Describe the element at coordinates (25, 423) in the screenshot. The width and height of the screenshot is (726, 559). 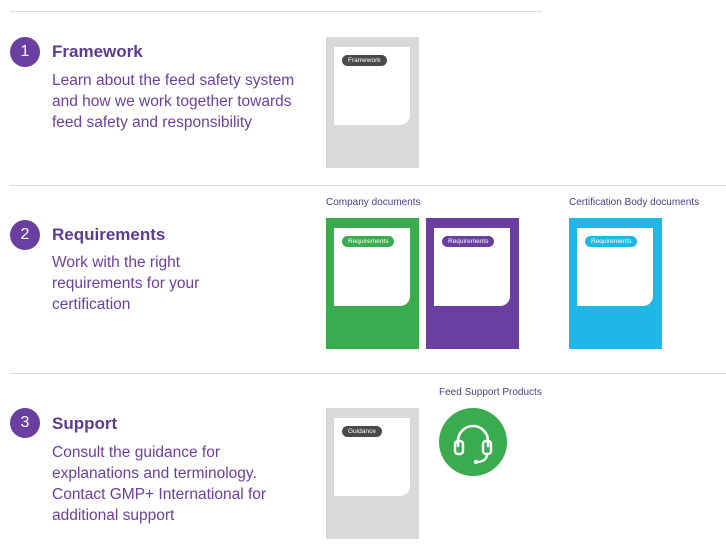
I see `step-3-number: 3` at that location.